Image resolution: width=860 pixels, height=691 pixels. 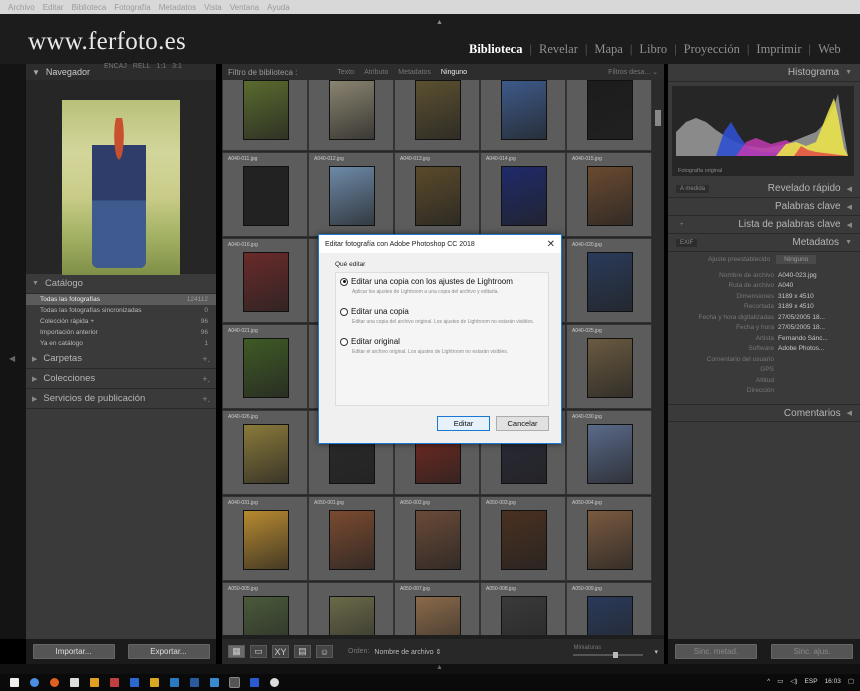 I want to click on photoshop-icon, so click(x=174, y=682).